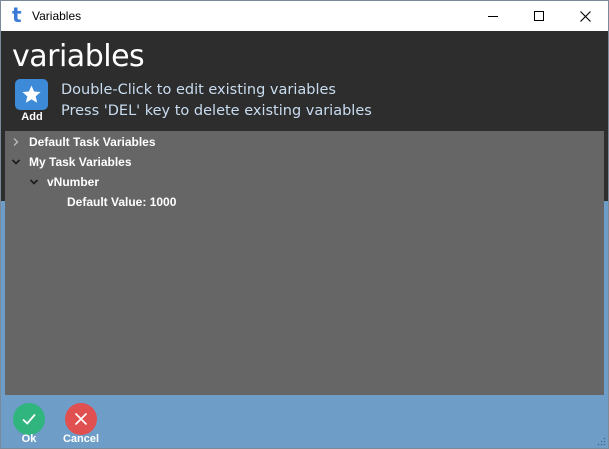  What do you see at coordinates (78, 56) in the screenshot?
I see `page-title: variables` at bounding box center [78, 56].